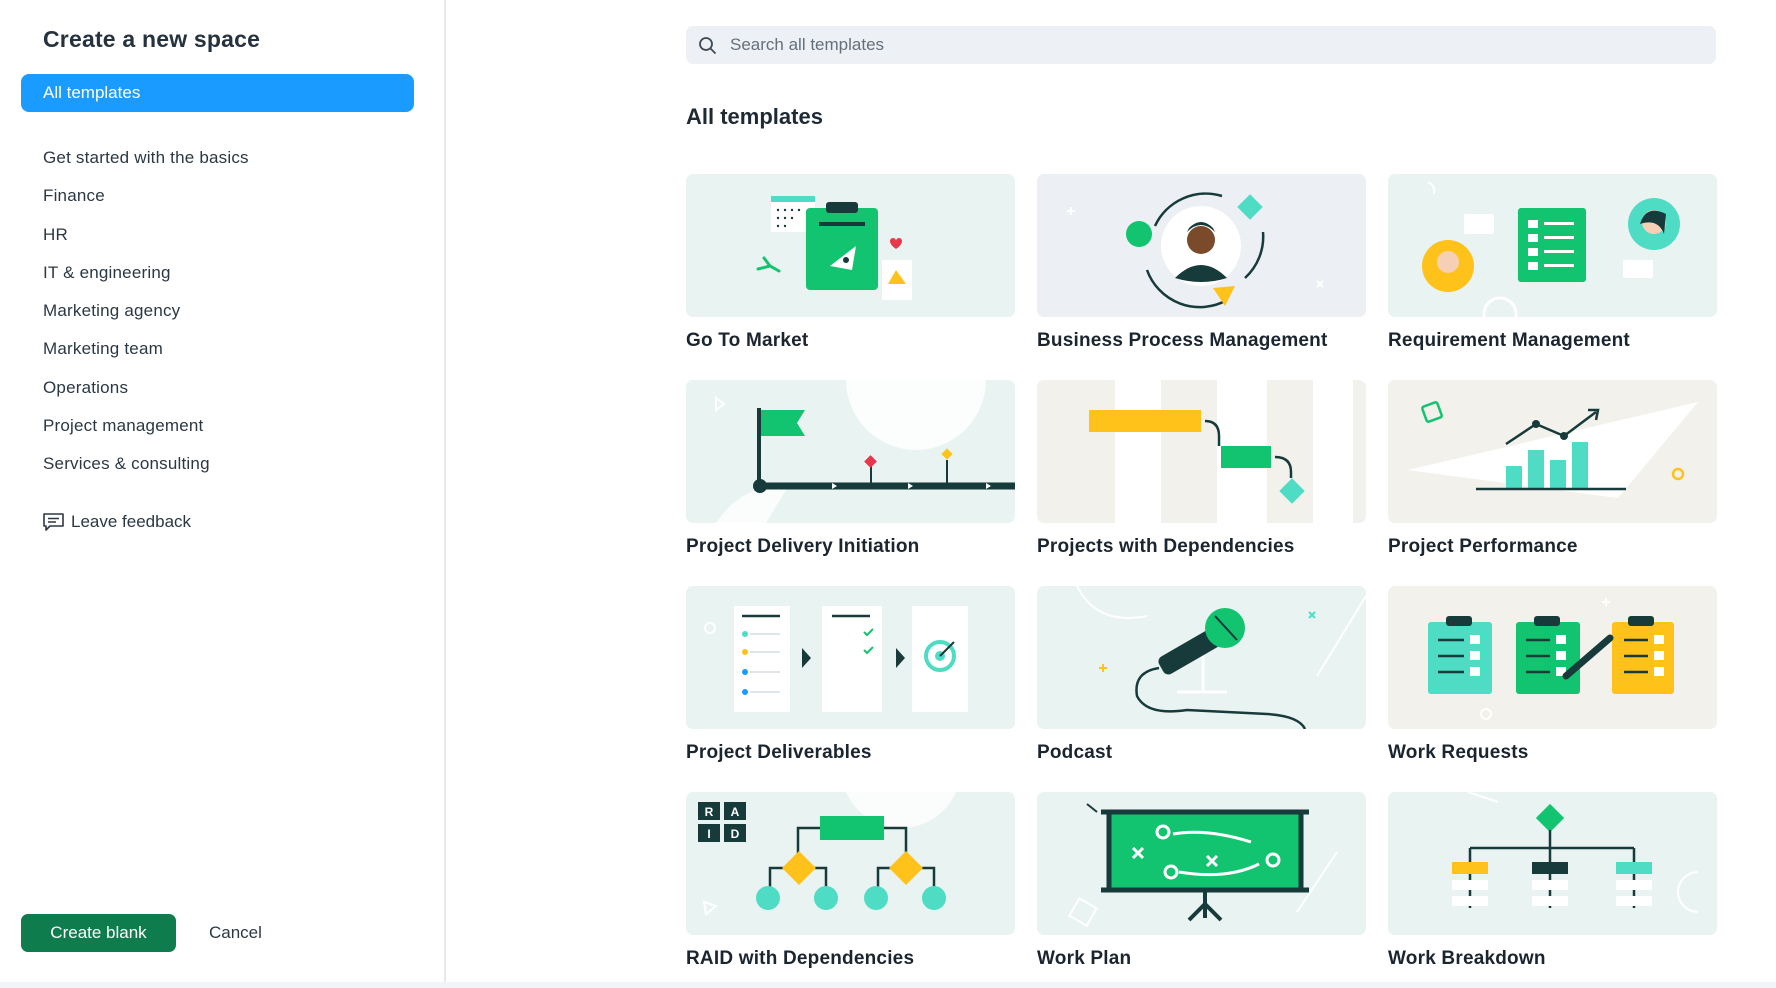 This screenshot has width=1776, height=988. Describe the element at coordinates (1075, 752) in the screenshot. I see `template-title: Podcast` at that location.